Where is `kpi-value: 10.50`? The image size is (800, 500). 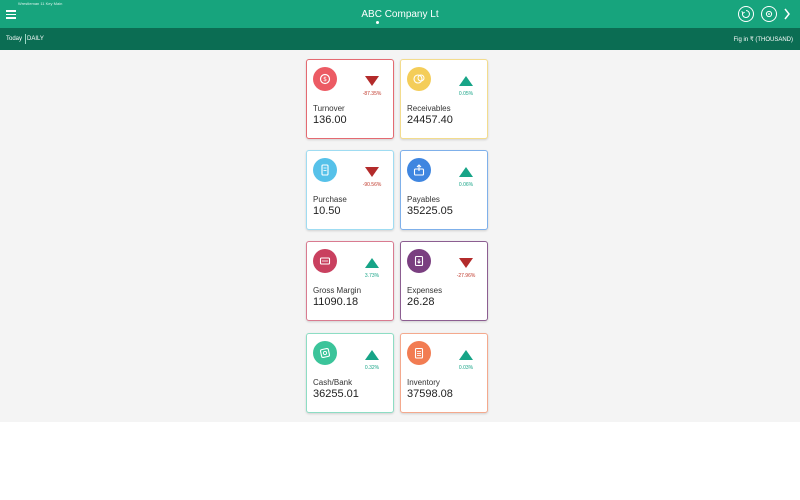 kpi-value: 10.50 is located at coordinates (327, 211).